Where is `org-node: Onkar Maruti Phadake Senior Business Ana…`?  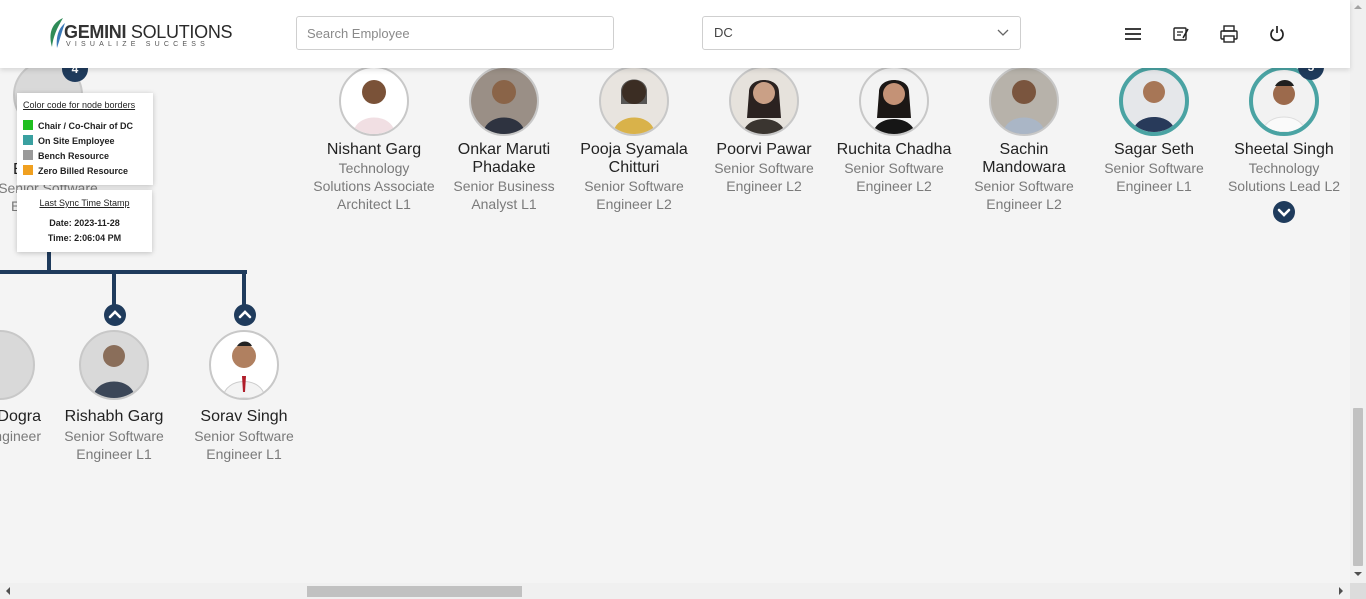 org-node: Onkar Maruti Phadake Senior Business Ana… is located at coordinates (504, 152).